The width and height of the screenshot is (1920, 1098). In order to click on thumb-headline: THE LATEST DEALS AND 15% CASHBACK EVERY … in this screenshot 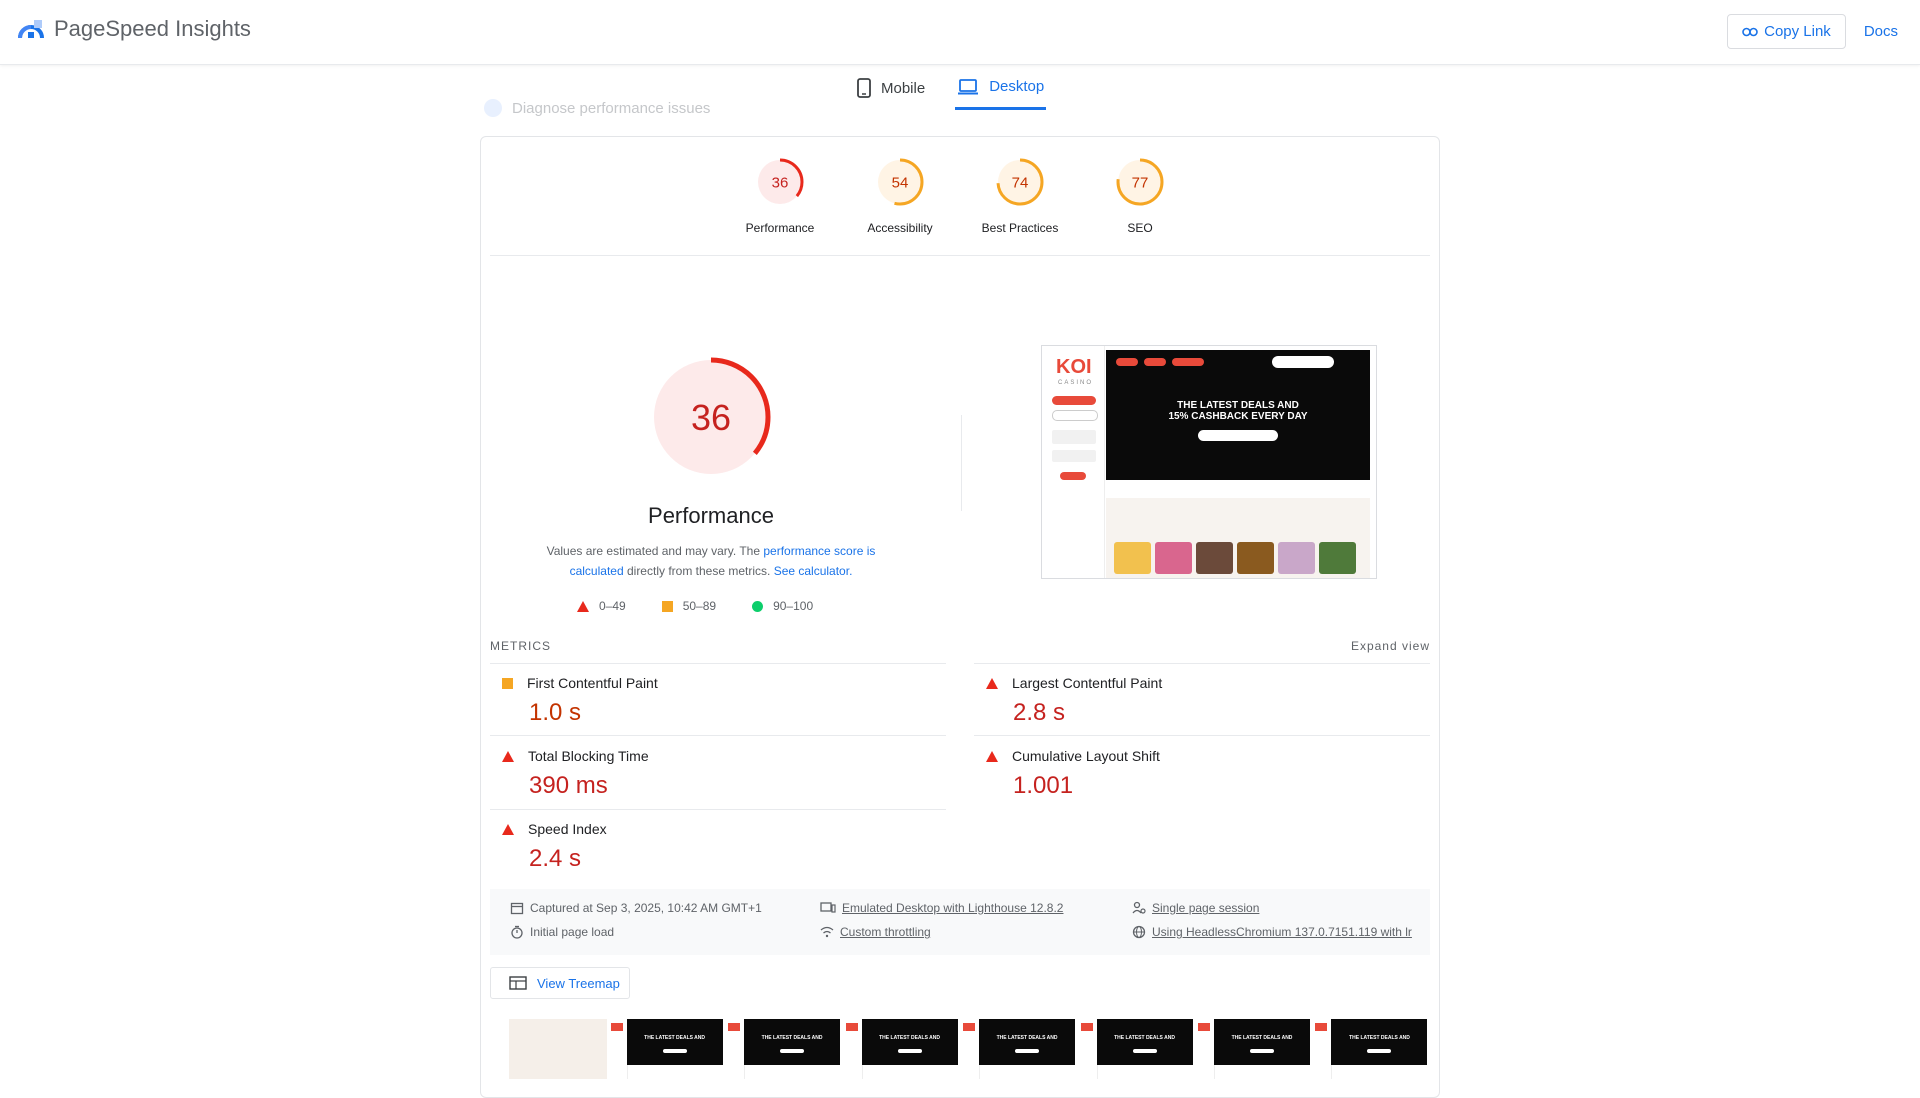, I will do `click(1238, 411)`.